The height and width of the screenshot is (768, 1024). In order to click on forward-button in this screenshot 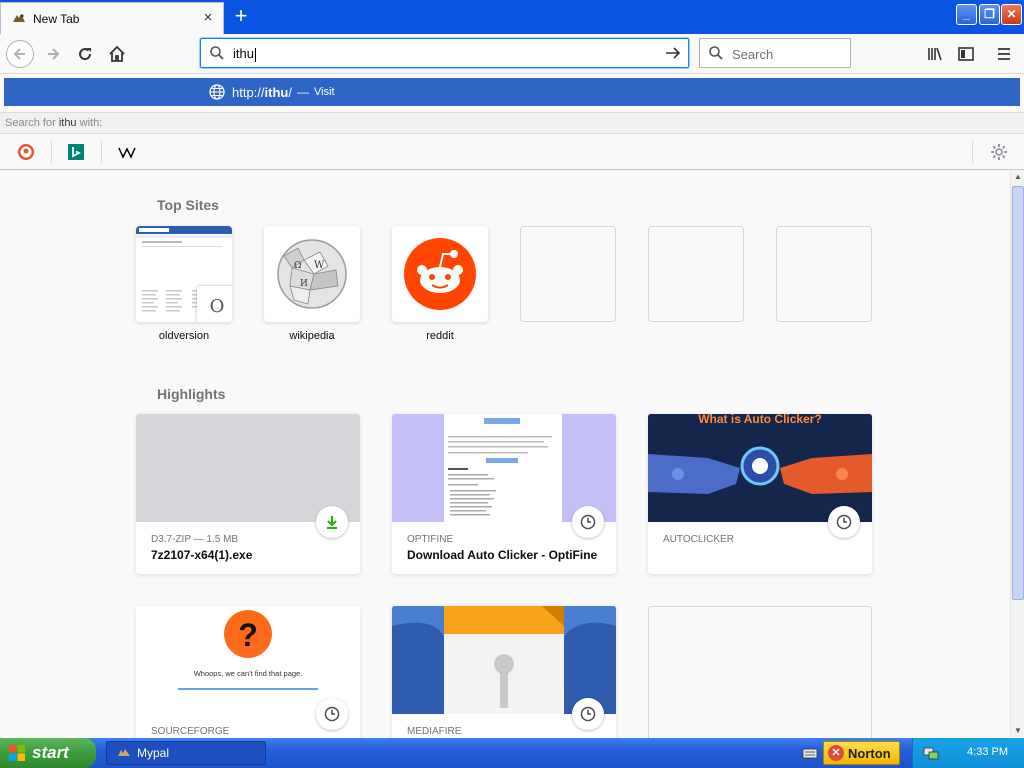, I will do `click(53, 54)`.